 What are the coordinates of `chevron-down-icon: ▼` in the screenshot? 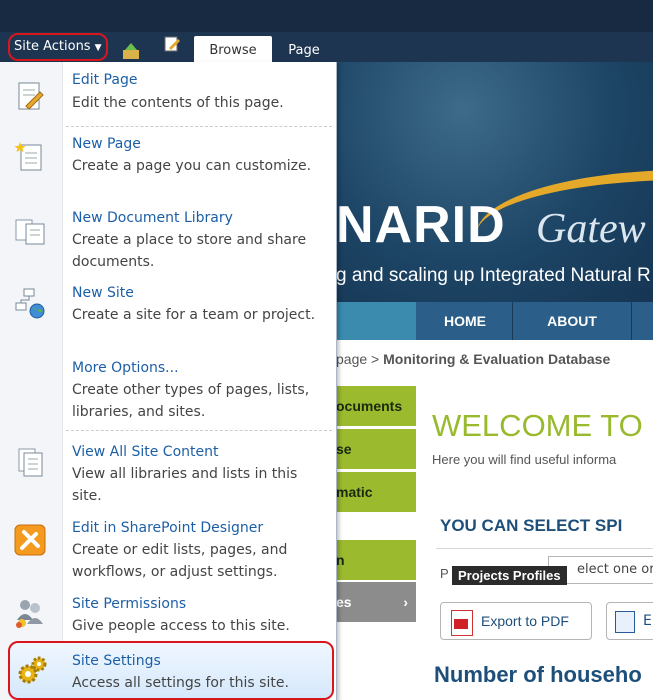 It's located at (98, 48).